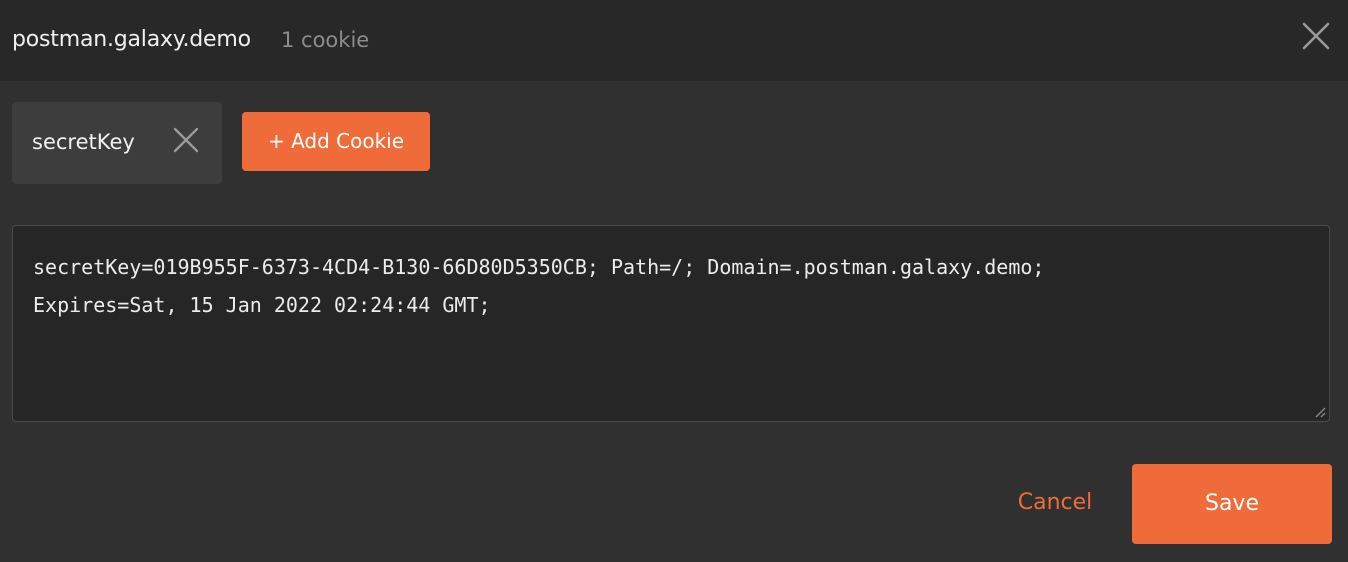  I want to click on cookie-count: 1 cookie, so click(325, 40).